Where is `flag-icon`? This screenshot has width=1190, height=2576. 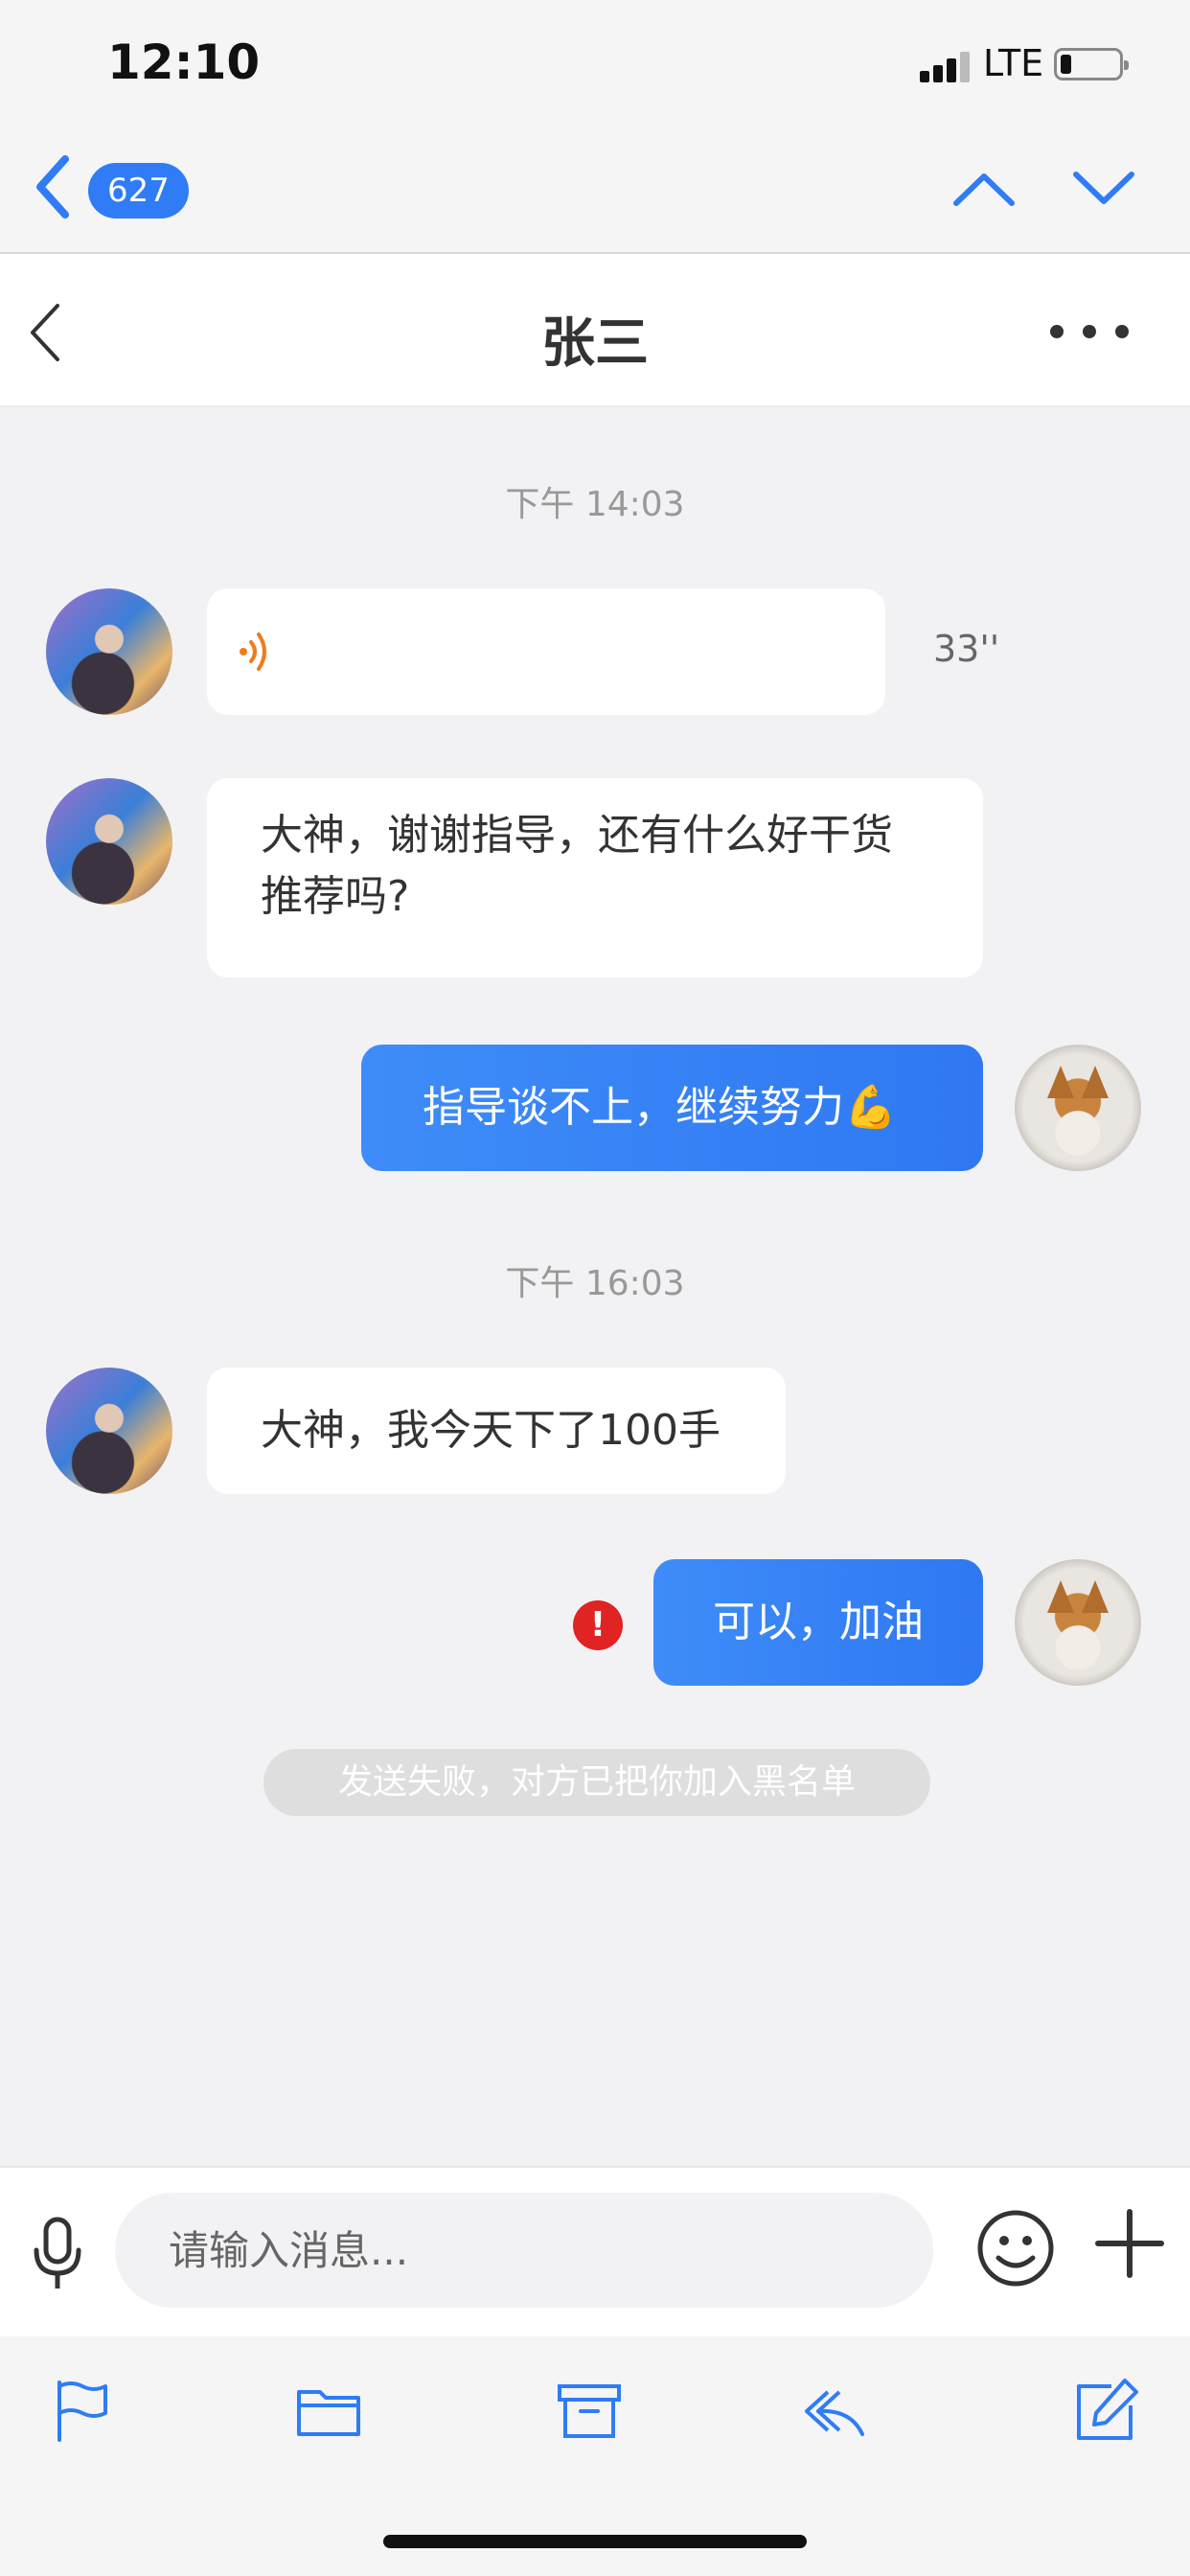
flag-icon is located at coordinates (84, 2410).